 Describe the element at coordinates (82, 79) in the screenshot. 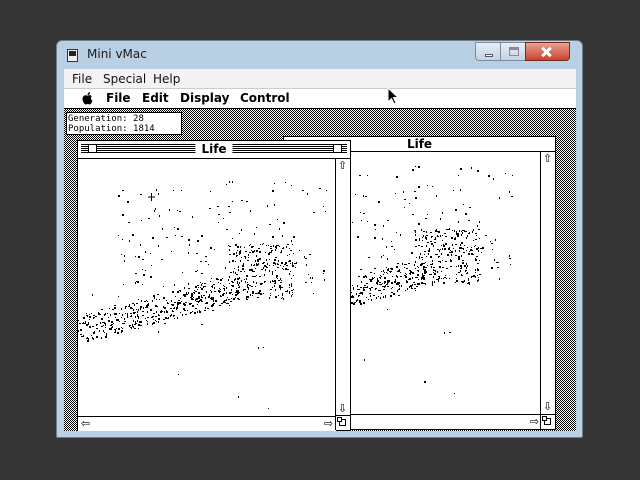

I see `host-menu-file: File` at that location.